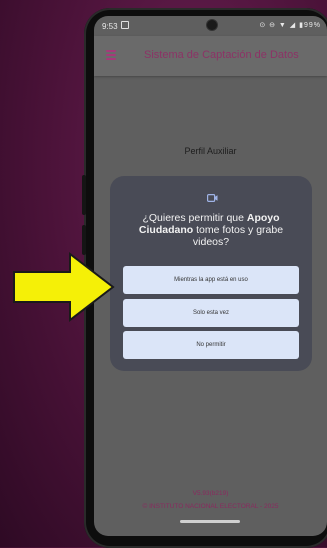 The height and width of the screenshot is (548, 327). What do you see at coordinates (210, 493) in the screenshot?
I see `version-label: V5.93(b219)` at bounding box center [210, 493].